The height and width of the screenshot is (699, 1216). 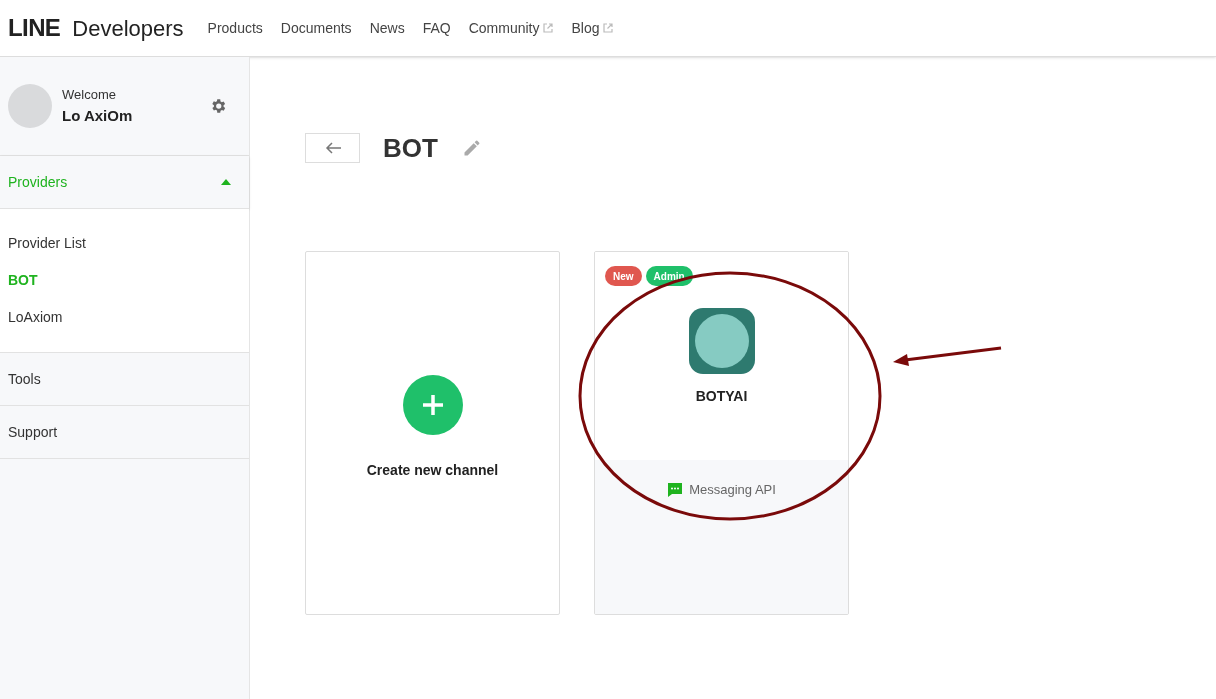 What do you see at coordinates (387, 28) in the screenshot?
I see `nav-link: News` at bounding box center [387, 28].